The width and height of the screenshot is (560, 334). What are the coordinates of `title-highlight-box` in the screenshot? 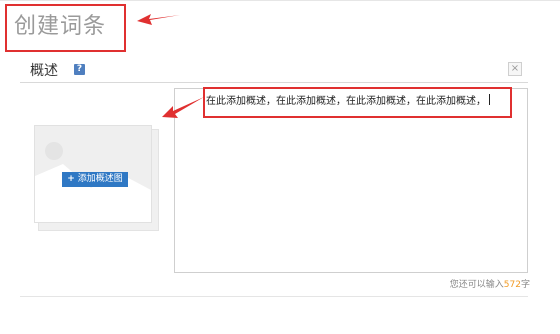 It's located at (65, 28).